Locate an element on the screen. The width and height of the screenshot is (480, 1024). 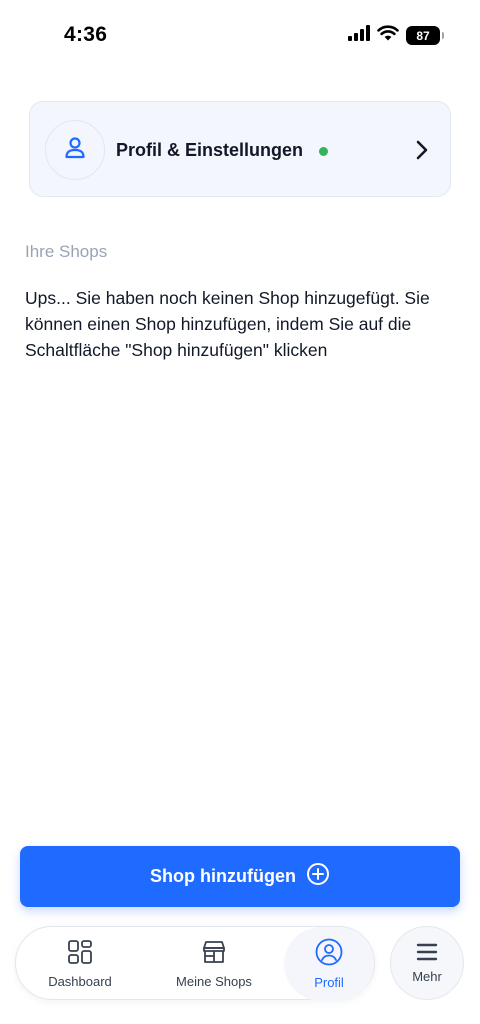
status-icons: 87 is located at coordinates (396, 35).